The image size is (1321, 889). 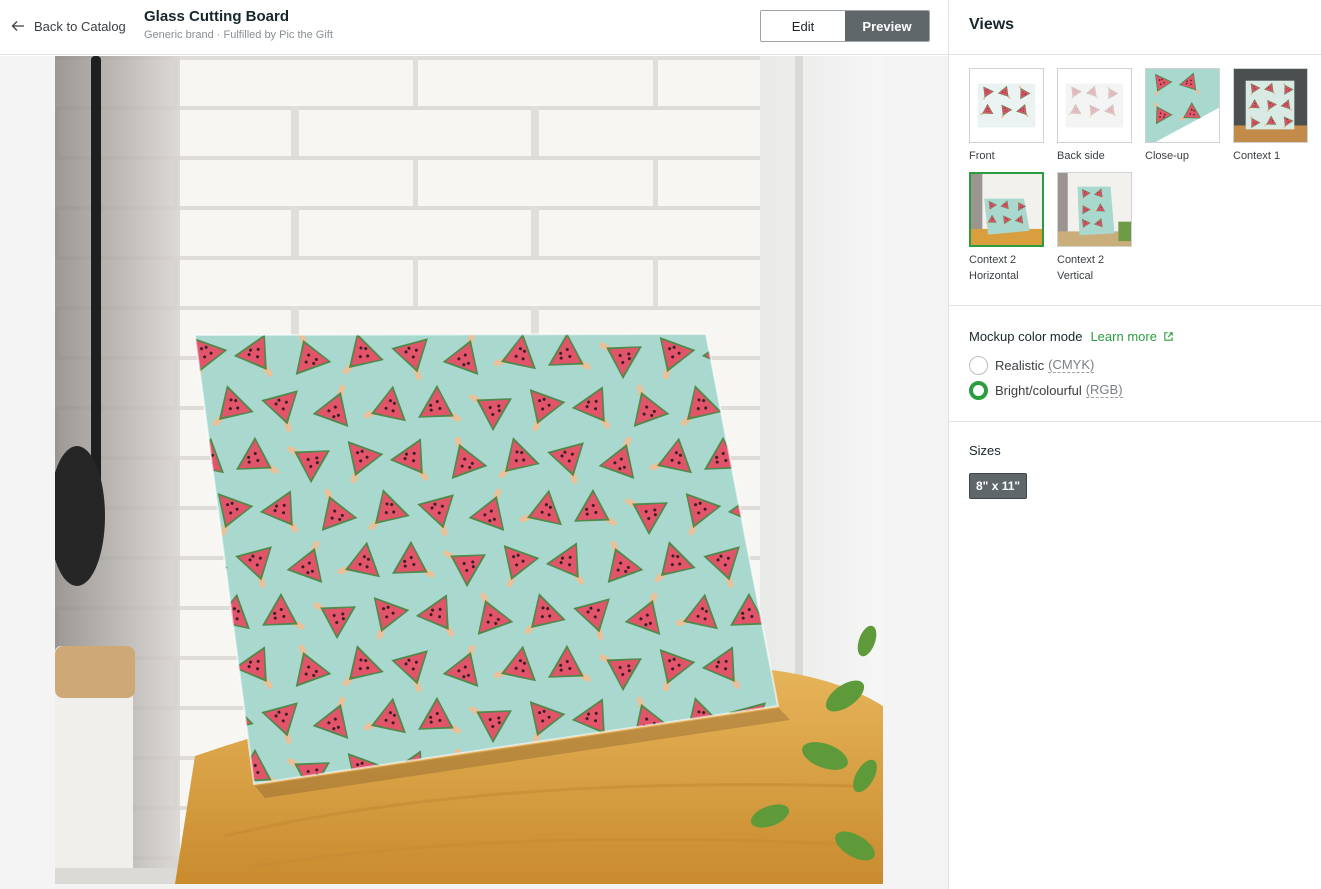 I want to click on radio-realistic: Realistic (CMYK), so click(x=1135, y=365).